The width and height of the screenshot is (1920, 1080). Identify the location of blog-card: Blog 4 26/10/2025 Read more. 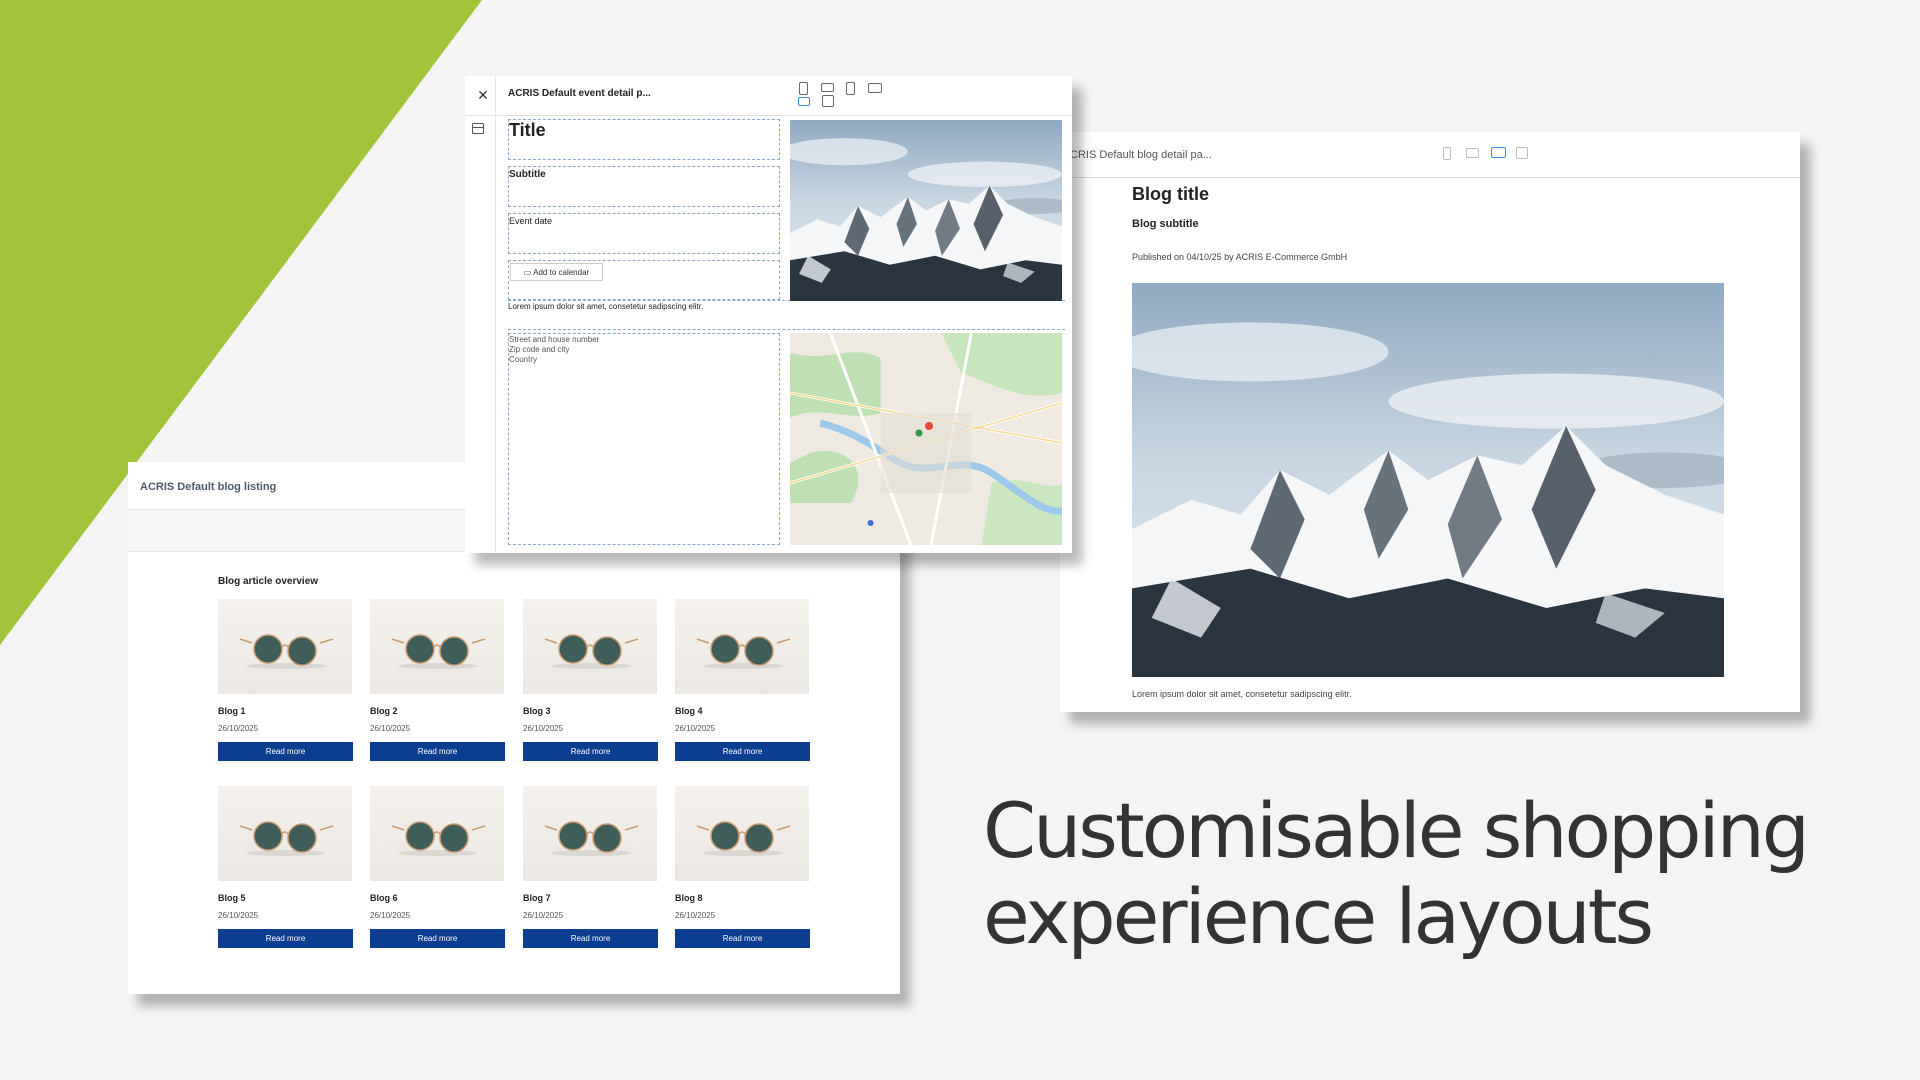
(743, 684).